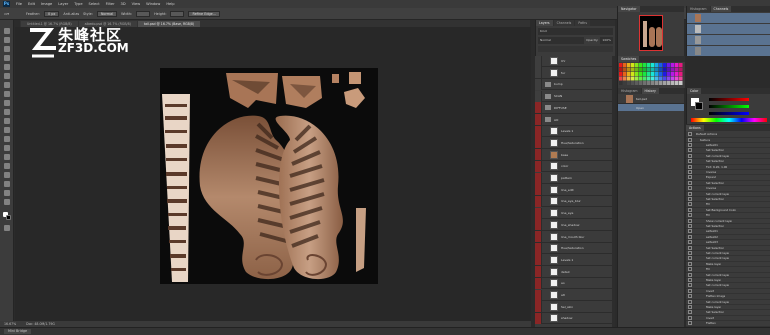 This screenshot has height=335, width=770. What do you see at coordinates (729, 106) in the screenshot?
I see `green-slider` at bounding box center [729, 106].